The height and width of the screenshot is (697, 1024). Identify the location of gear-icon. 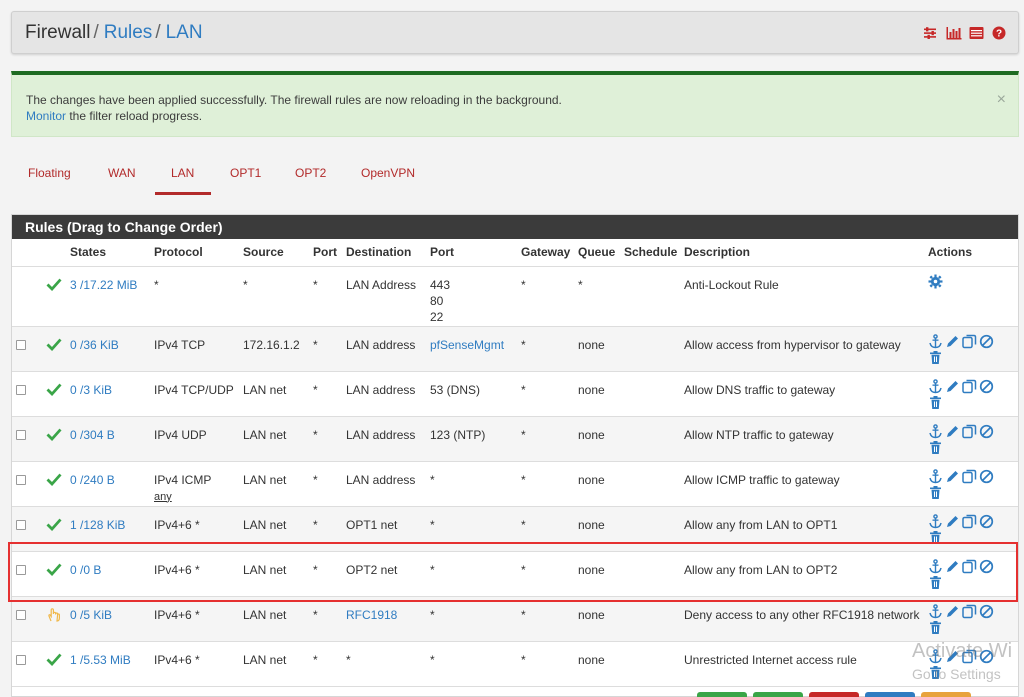
(935, 281).